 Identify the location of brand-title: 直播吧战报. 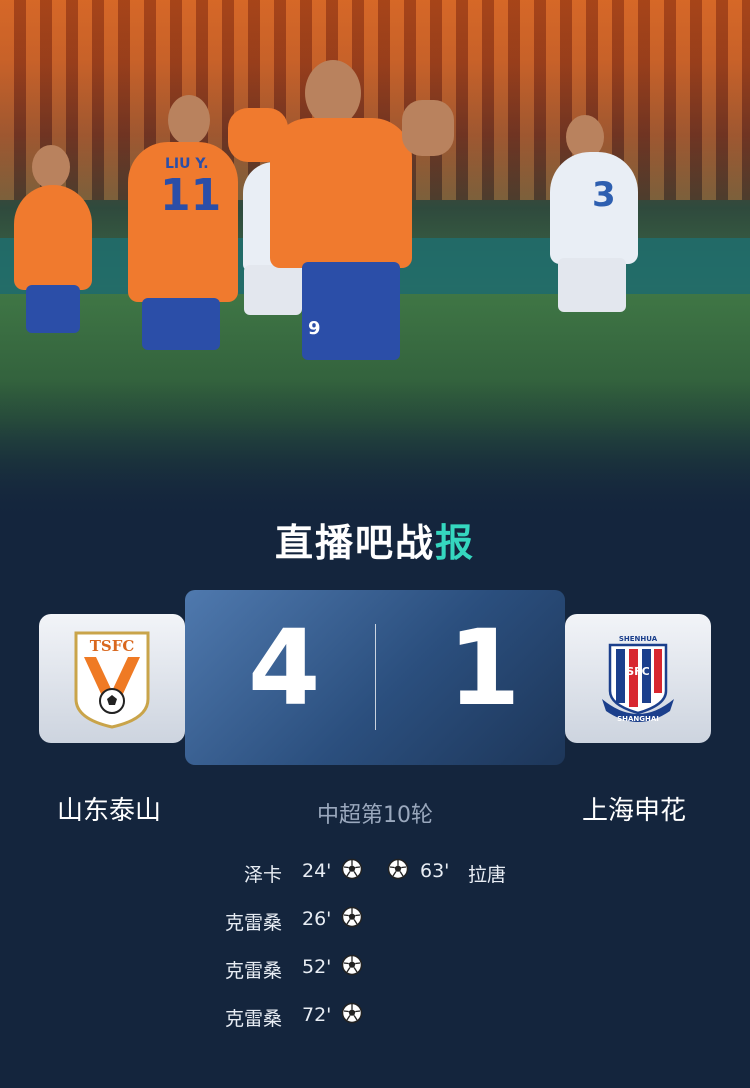
(375, 539).